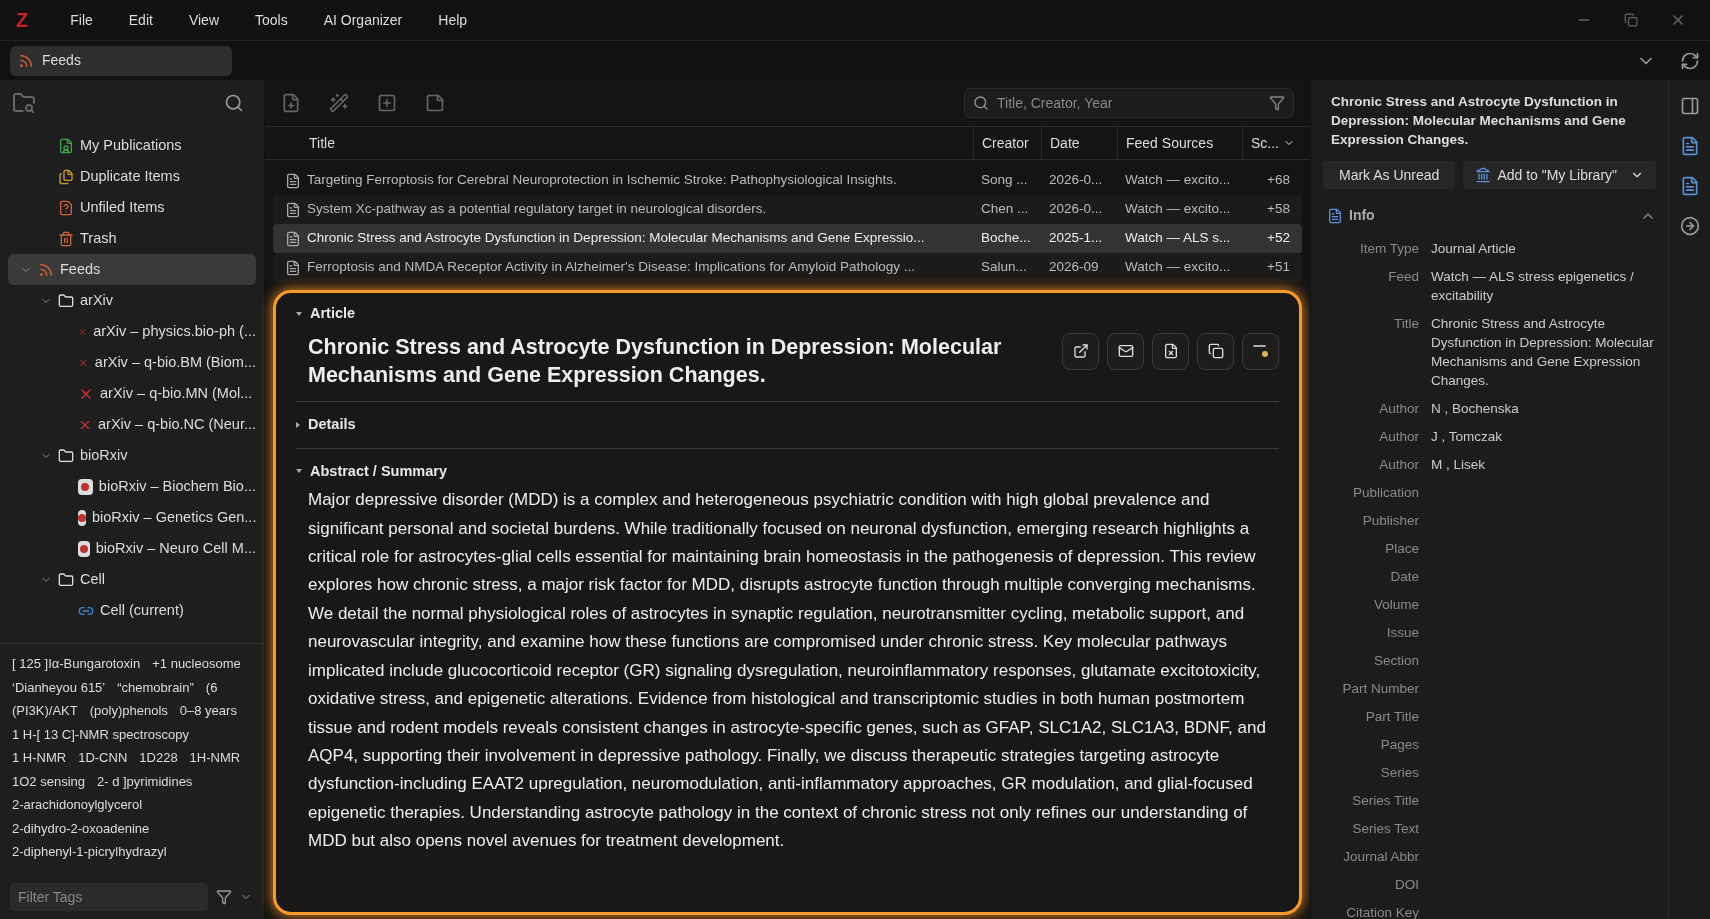  Describe the element at coordinates (1543, 408) in the screenshot. I see `field-value: N , Bochenska` at that location.